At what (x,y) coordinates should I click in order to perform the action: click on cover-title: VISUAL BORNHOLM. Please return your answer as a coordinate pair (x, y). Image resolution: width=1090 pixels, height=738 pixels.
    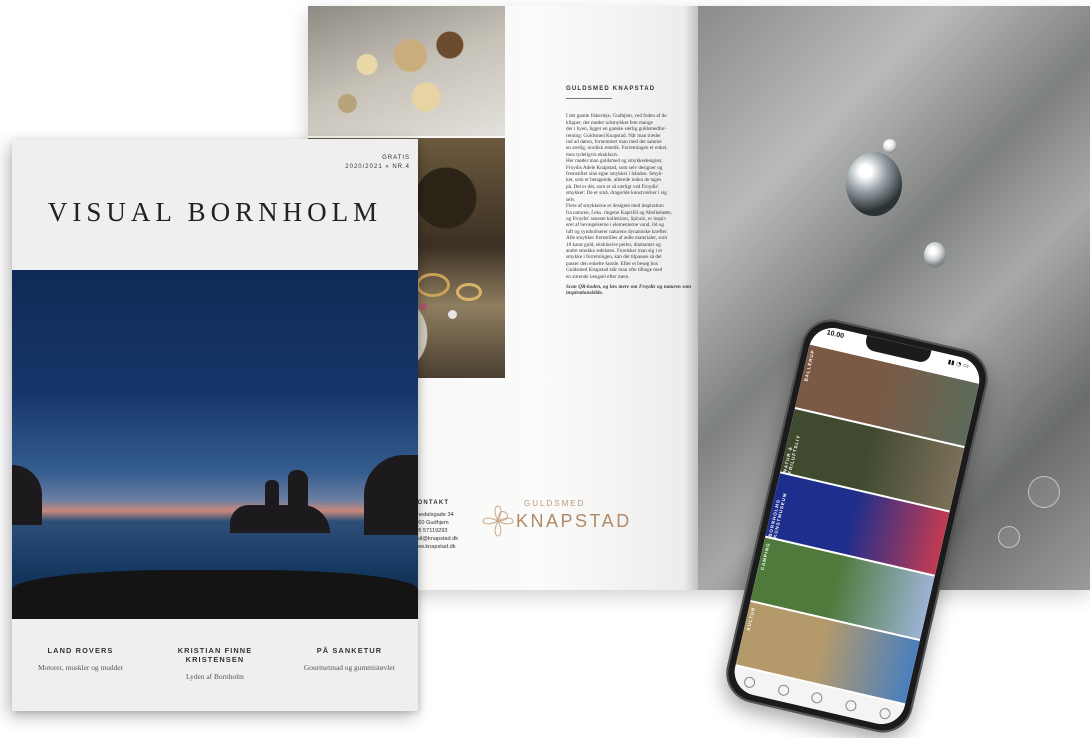
    Looking at the image, I should click on (215, 212).